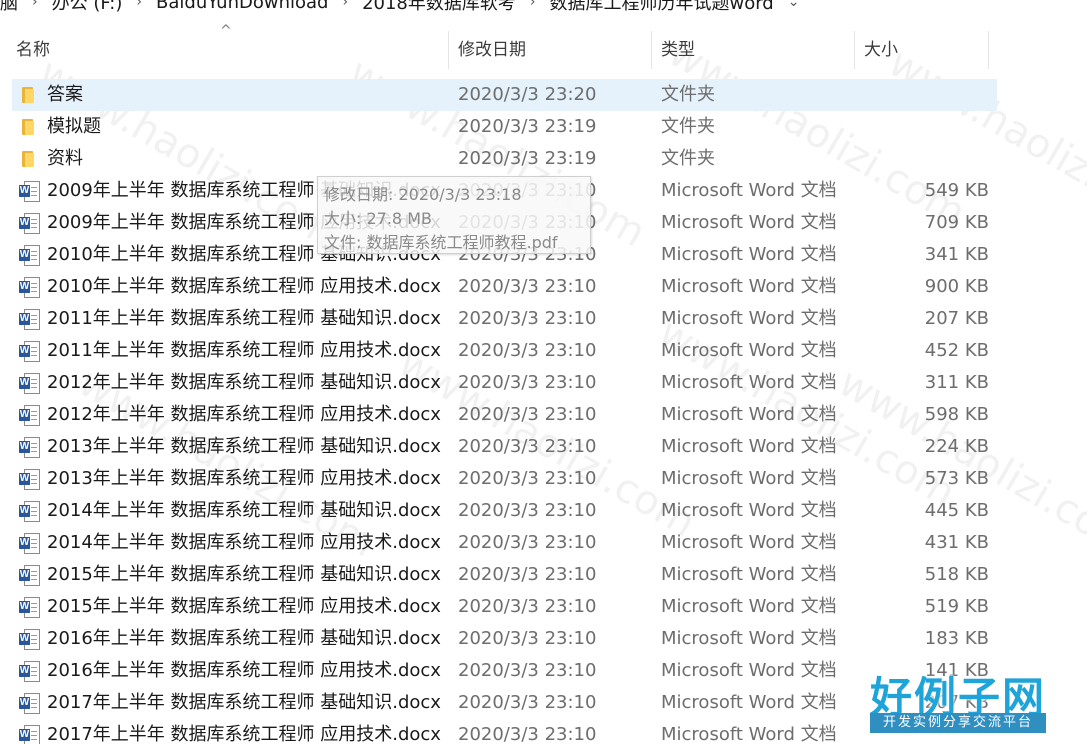  What do you see at coordinates (244, 478) in the screenshot?
I see `file-name: 2013年上半年 数据库系统工程师 应用技术.docx` at bounding box center [244, 478].